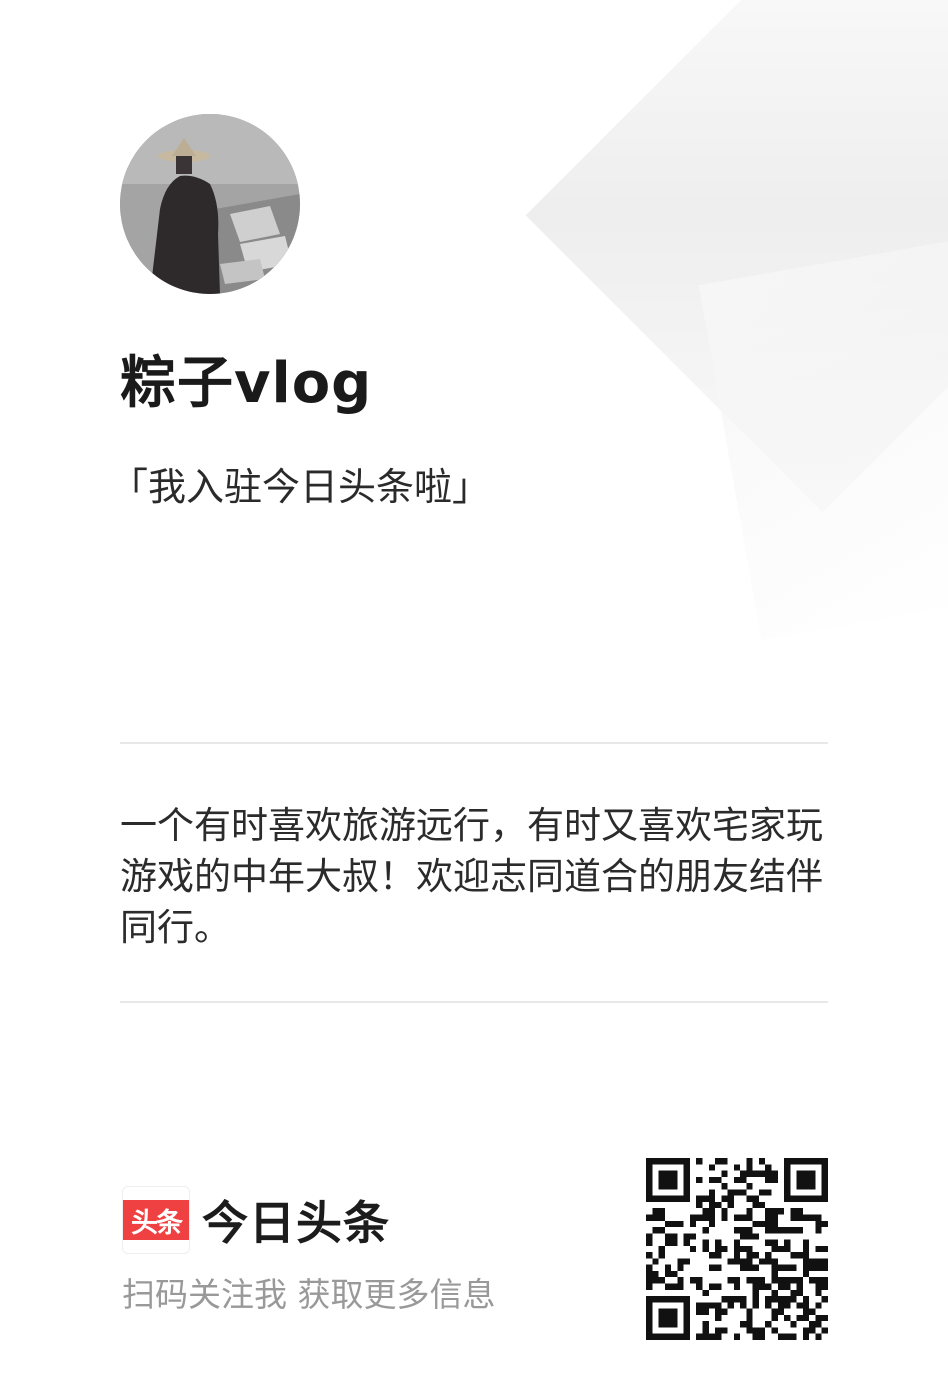 The image size is (948, 1380). What do you see at coordinates (246, 383) in the screenshot?
I see `username: 粽子vlog` at bounding box center [246, 383].